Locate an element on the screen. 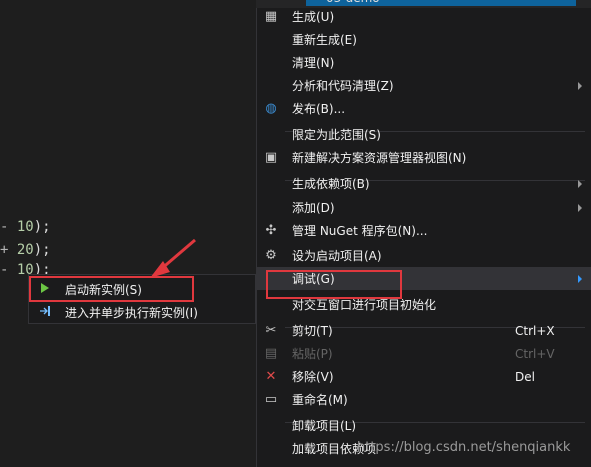 The height and width of the screenshot is (467, 591). menu-item-6: ▣ 新建解决方案资源管理器视图(N) is located at coordinates (424, 157).